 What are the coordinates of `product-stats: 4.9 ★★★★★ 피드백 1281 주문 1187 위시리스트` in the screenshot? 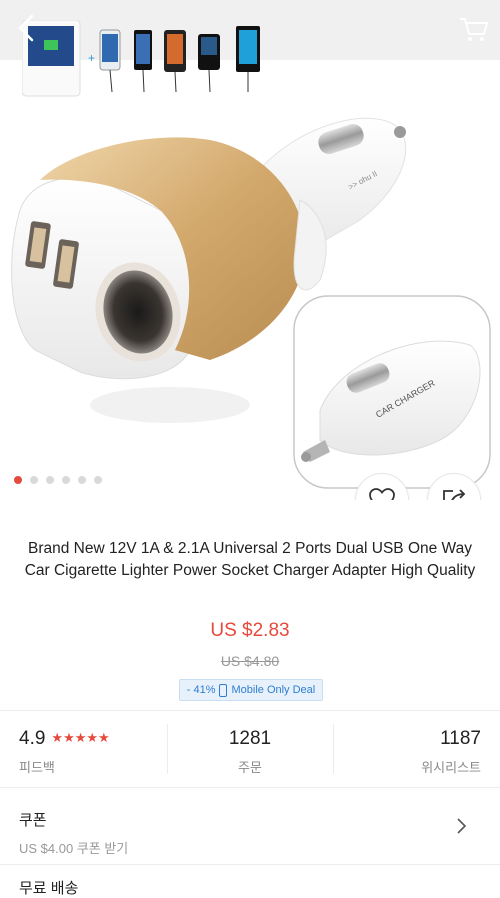 It's located at (250, 749).